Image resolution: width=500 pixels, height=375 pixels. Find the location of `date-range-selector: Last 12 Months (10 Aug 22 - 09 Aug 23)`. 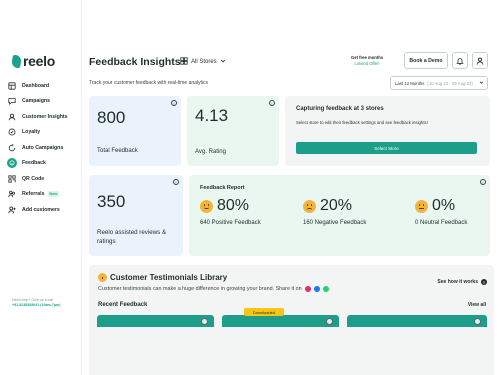

date-range-selector: Last 12 Months (10 Aug 22 - 09 Aug 23) is located at coordinates (439, 83).